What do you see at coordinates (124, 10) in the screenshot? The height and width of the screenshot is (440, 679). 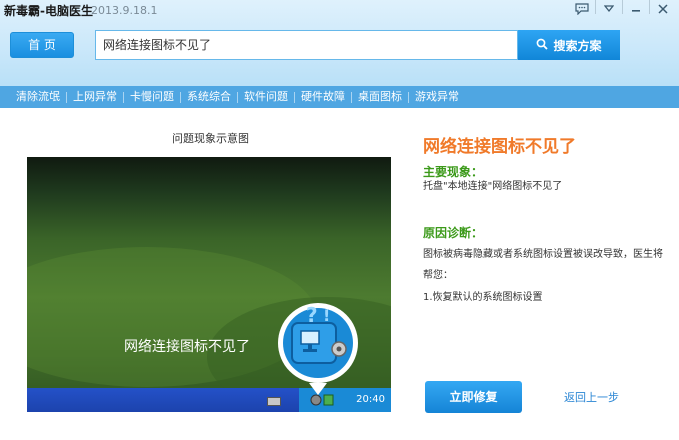 I see `app-version: 2013.9.18.1` at bounding box center [124, 10].